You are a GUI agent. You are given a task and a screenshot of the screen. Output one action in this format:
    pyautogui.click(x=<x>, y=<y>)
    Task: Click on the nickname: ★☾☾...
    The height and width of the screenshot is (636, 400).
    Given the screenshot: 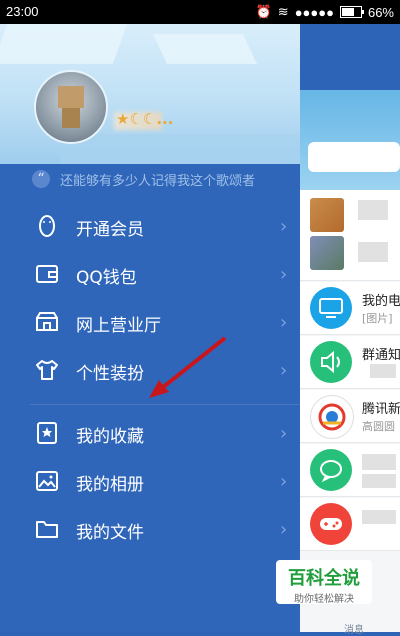 What is the action you would take?
    pyautogui.click(x=144, y=119)
    